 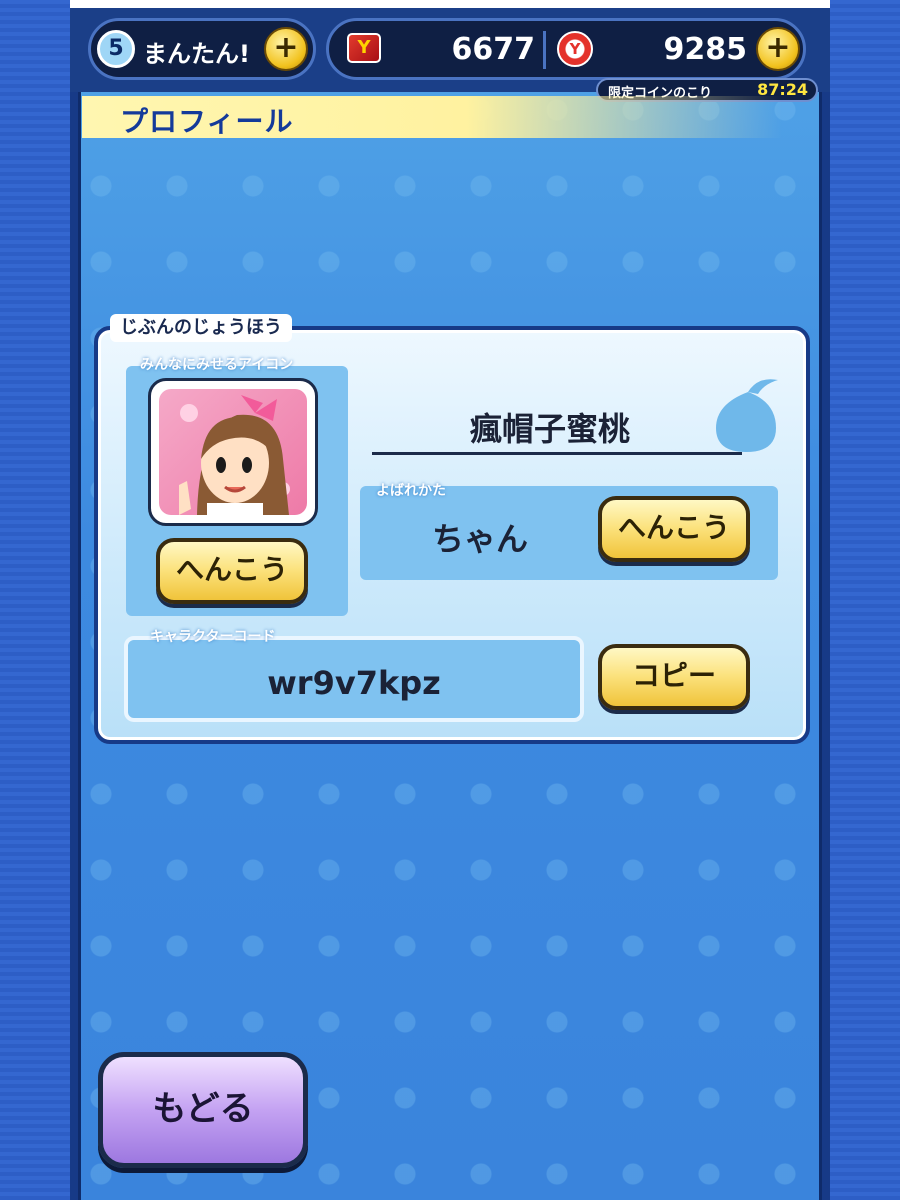 What do you see at coordinates (116, 49) in the screenshot?
I see `level-badge: 5` at bounding box center [116, 49].